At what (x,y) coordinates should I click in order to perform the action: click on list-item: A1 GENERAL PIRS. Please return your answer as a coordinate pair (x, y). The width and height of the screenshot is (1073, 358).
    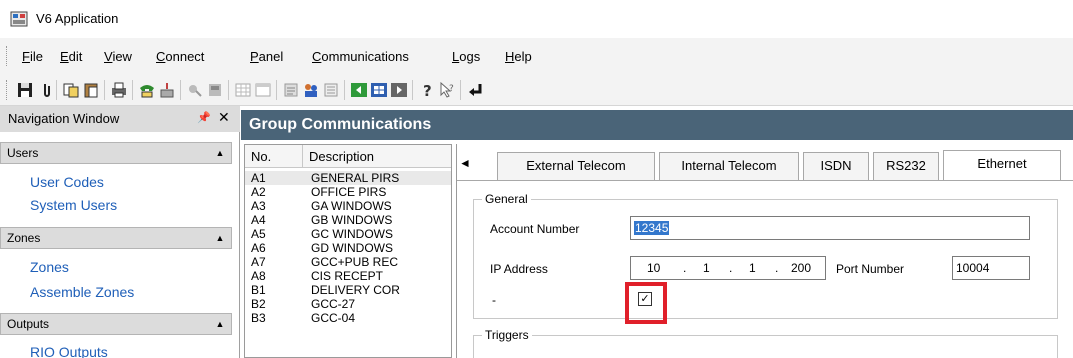
    Looking at the image, I should click on (348, 178).